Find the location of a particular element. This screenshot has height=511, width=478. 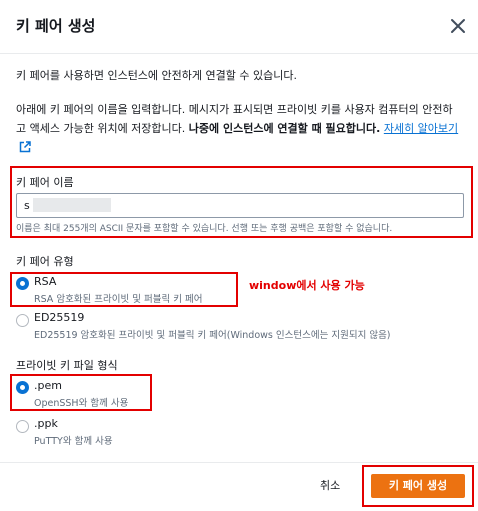

intro-text: 키 페어를 사용하면 인스턴스에 안전하게 연결할 수 있습니다. is located at coordinates (156, 75).